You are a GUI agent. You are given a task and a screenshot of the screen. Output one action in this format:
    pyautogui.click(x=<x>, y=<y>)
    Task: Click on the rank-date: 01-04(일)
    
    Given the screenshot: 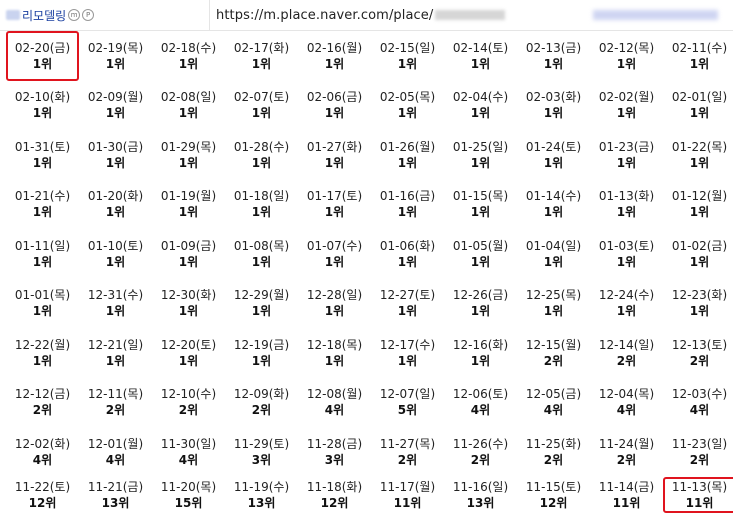 What is the action you would take?
    pyautogui.click(x=553, y=245)
    